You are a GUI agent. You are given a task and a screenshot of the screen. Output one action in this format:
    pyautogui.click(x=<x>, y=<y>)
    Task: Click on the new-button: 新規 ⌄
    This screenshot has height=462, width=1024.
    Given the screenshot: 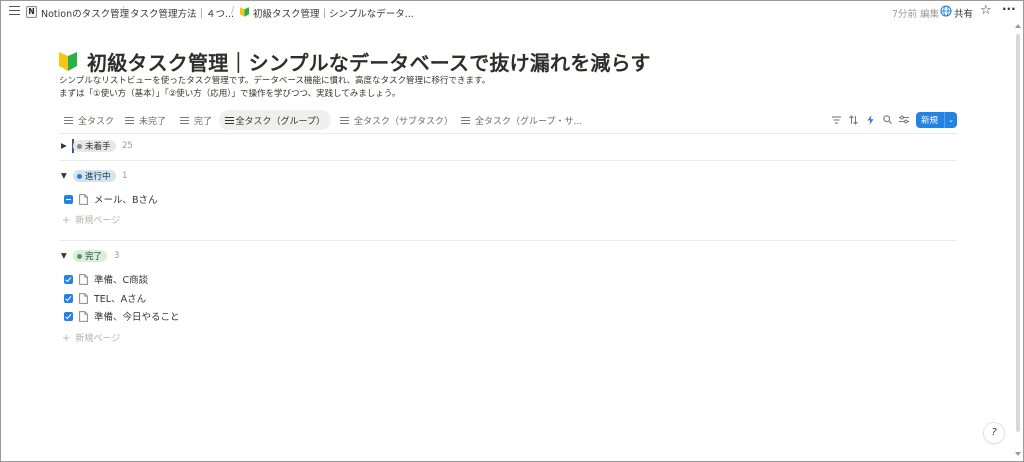 What is the action you would take?
    pyautogui.click(x=936, y=120)
    